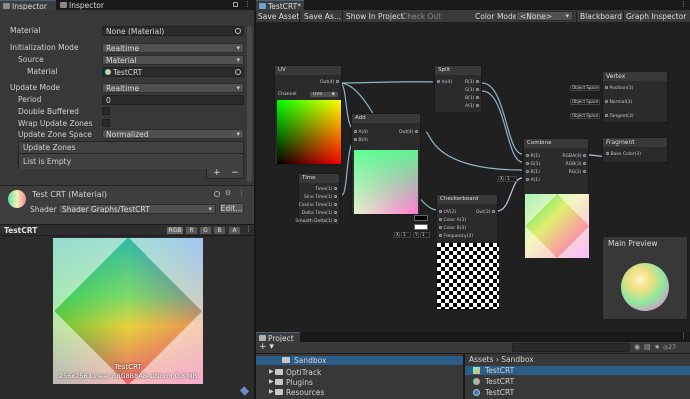 This screenshot has height=399, width=690. What do you see at coordinates (137, 209) in the screenshot?
I see `shader-dropdown: Shader Graphs/TestCRT` at bounding box center [137, 209].